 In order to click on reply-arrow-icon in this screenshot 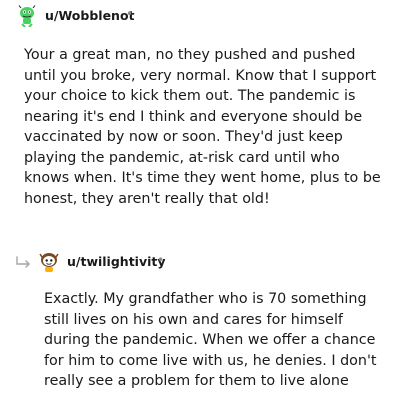, I will do `click(23, 262)`.